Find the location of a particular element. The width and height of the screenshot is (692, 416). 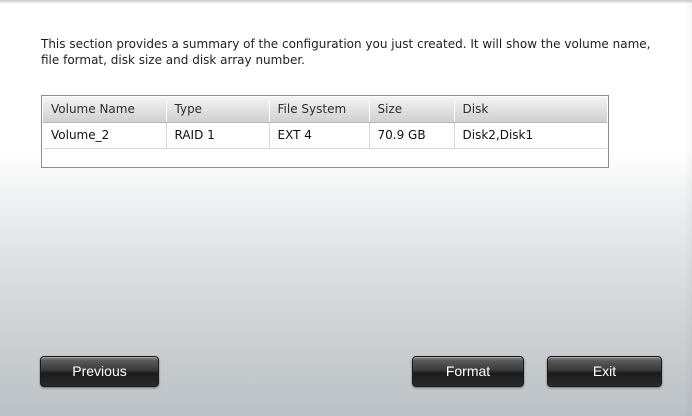

column-header-file-system: File System is located at coordinates (319, 110).